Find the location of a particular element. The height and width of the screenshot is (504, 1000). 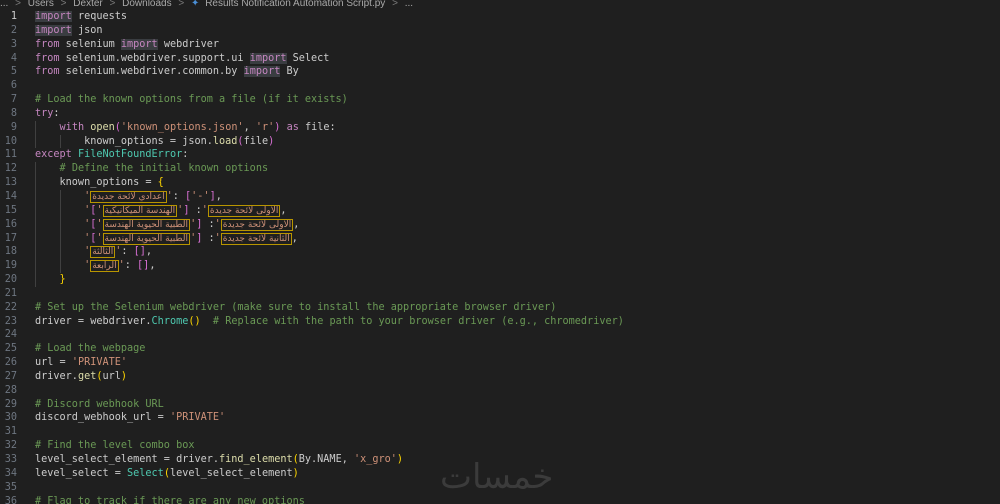

code-line: 13 known_options = { is located at coordinates (500, 183).